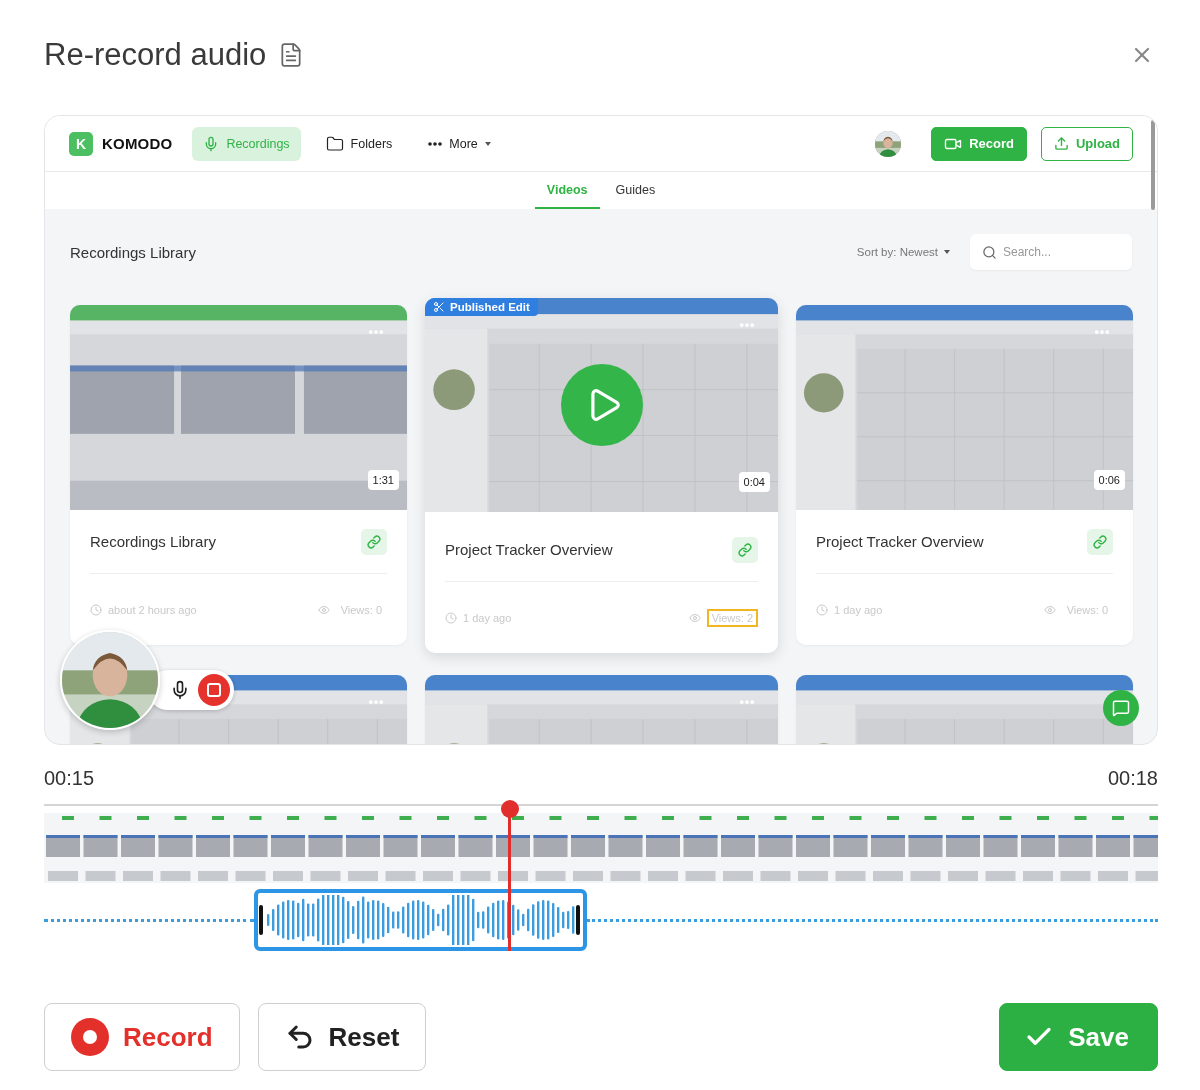  Describe the element at coordinates (155, 54) in the screenshot. I see `dialog-title: Re-record audio` at that location.